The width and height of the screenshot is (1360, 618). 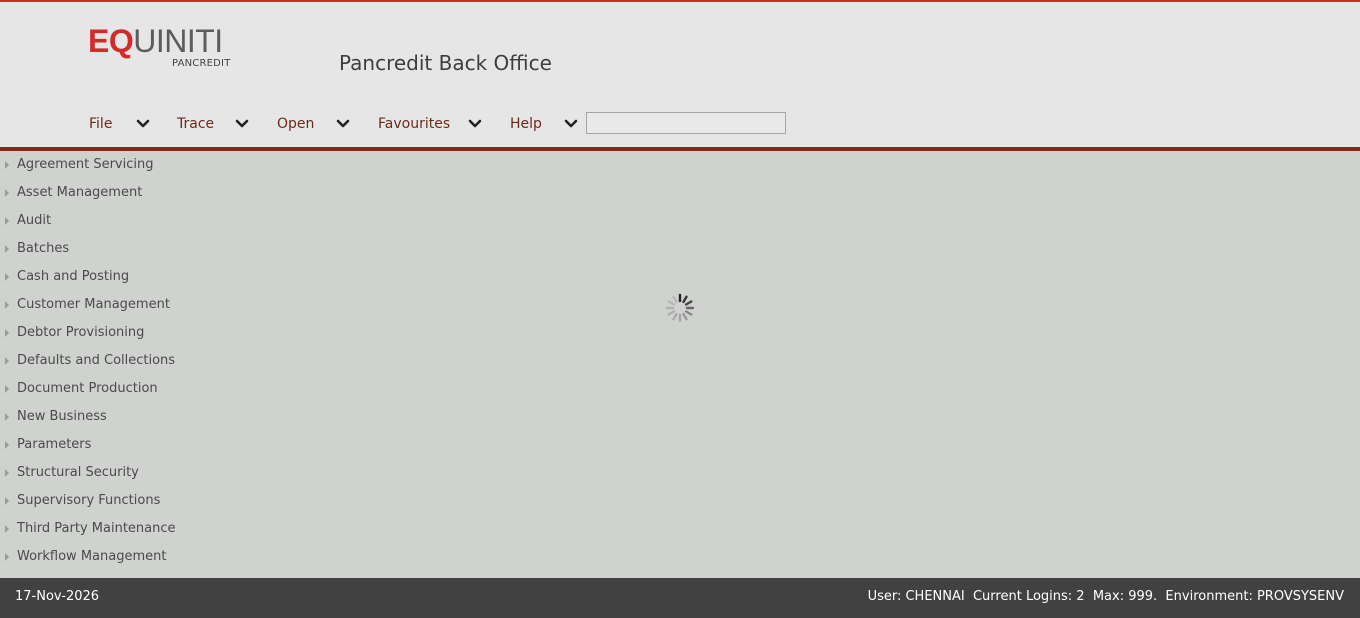 I want to click on menu-search-input, so click(x=686, y=123).